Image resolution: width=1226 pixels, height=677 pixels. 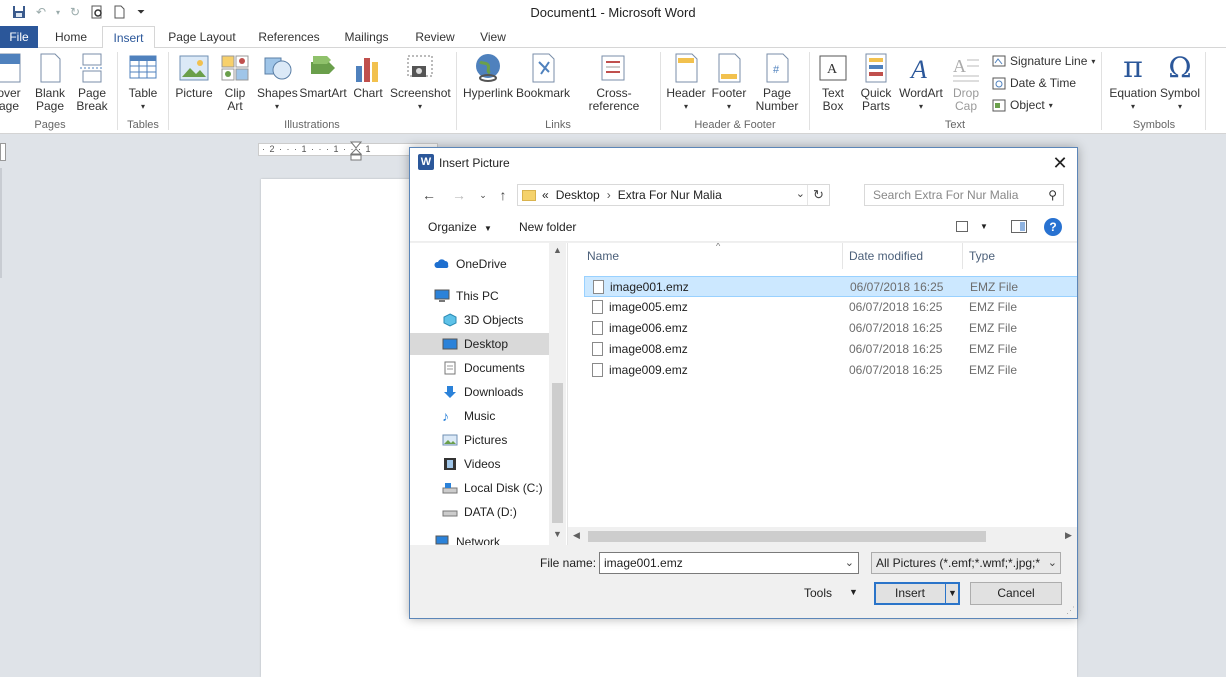 I want to click on picture-button: Picture, so click(x=194, y=76).